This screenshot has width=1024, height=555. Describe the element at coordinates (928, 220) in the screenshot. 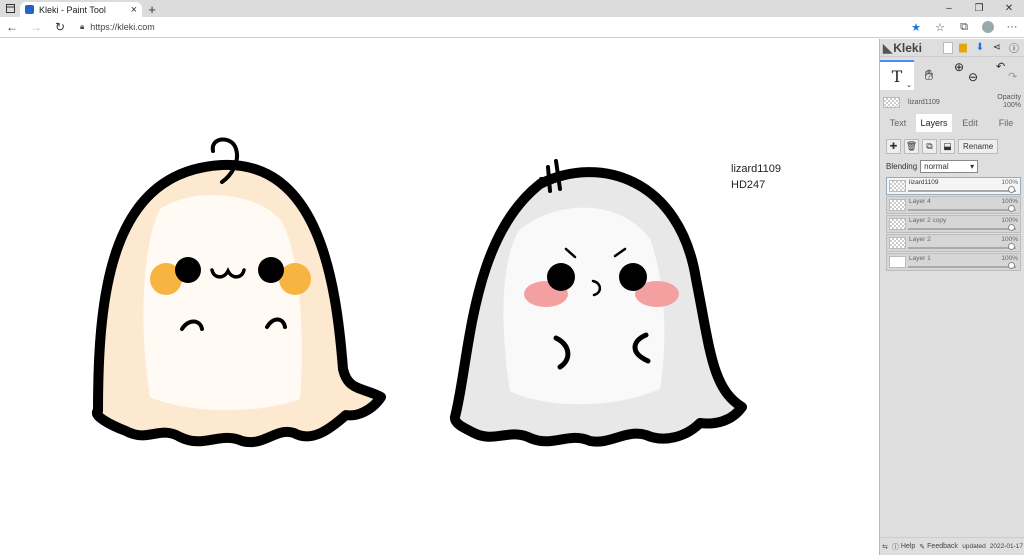

I see `layer-name: Layer 2 copy` at that location.